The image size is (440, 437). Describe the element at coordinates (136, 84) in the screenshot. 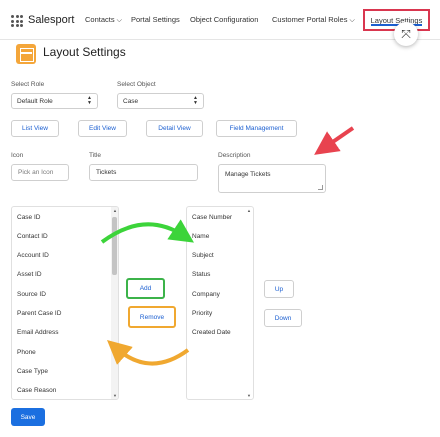

I see `object-label: Select Object` at that location.